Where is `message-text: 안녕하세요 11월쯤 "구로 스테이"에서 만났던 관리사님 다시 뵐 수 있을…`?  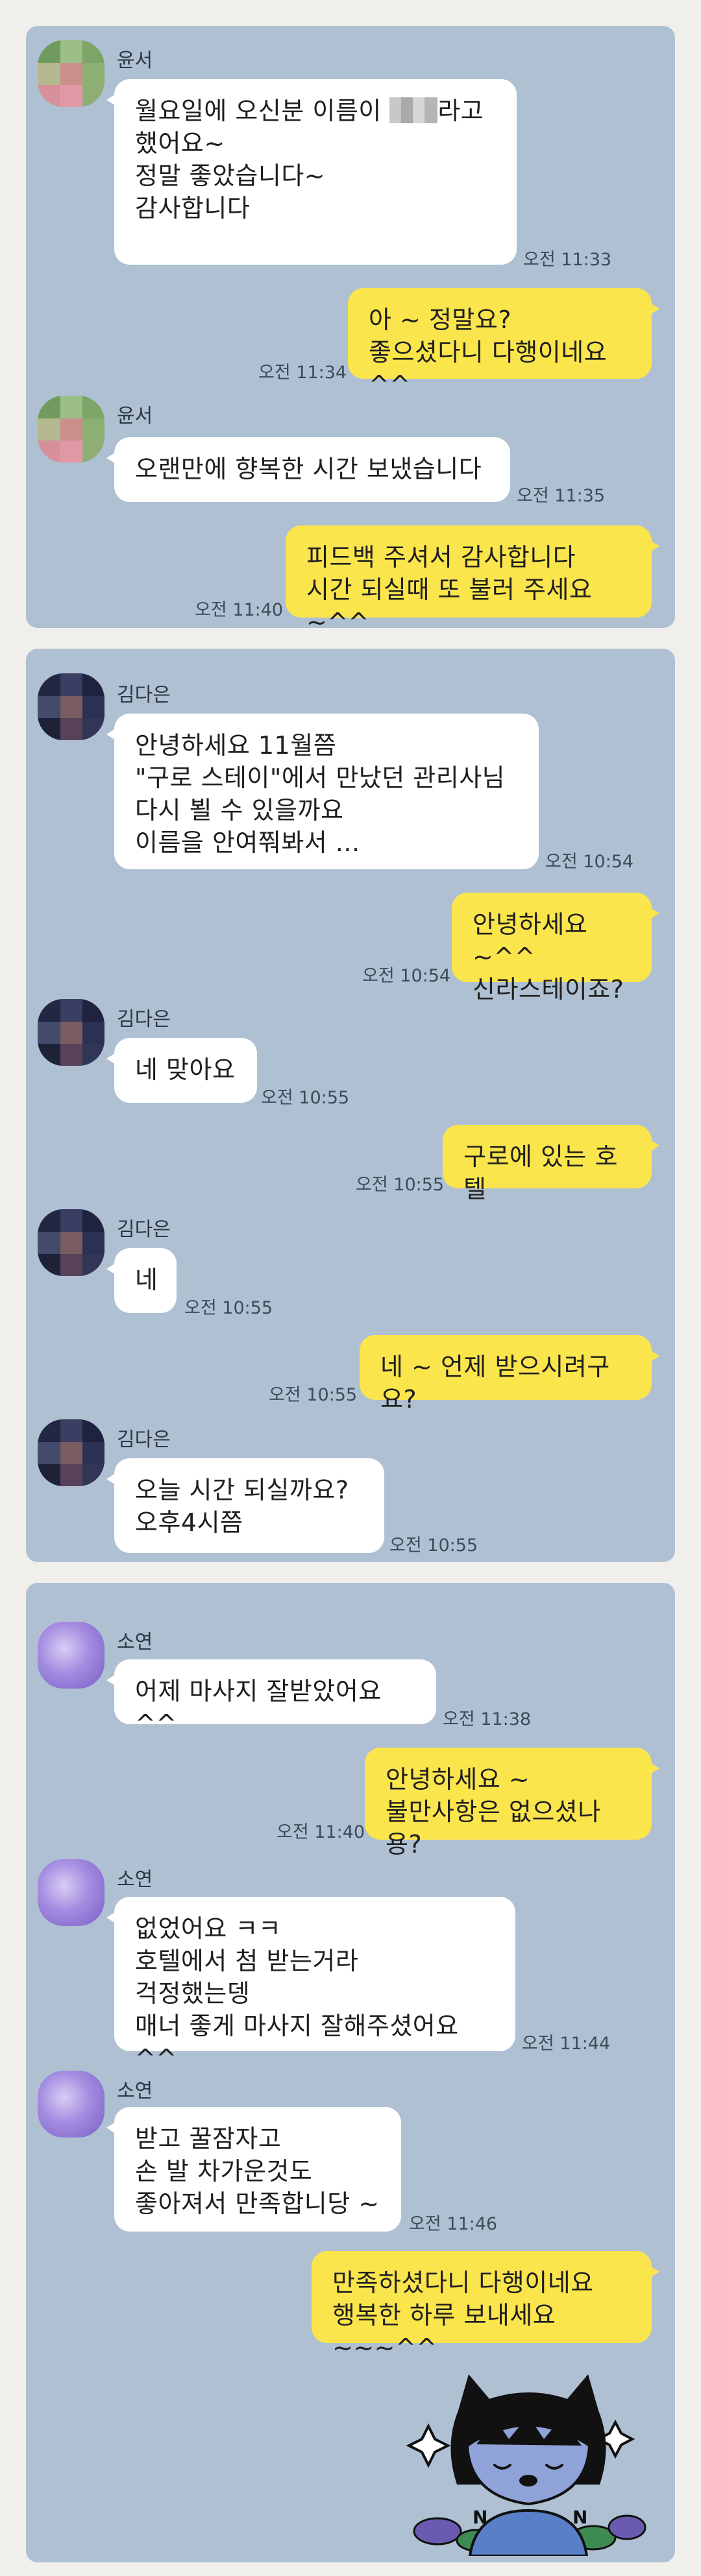 message-text: 안녕하세요 11월쯤 "구로 스테이"에서 만났던 관리사님 다시 뵐 수 있을… is located at coordinates (320, 794).